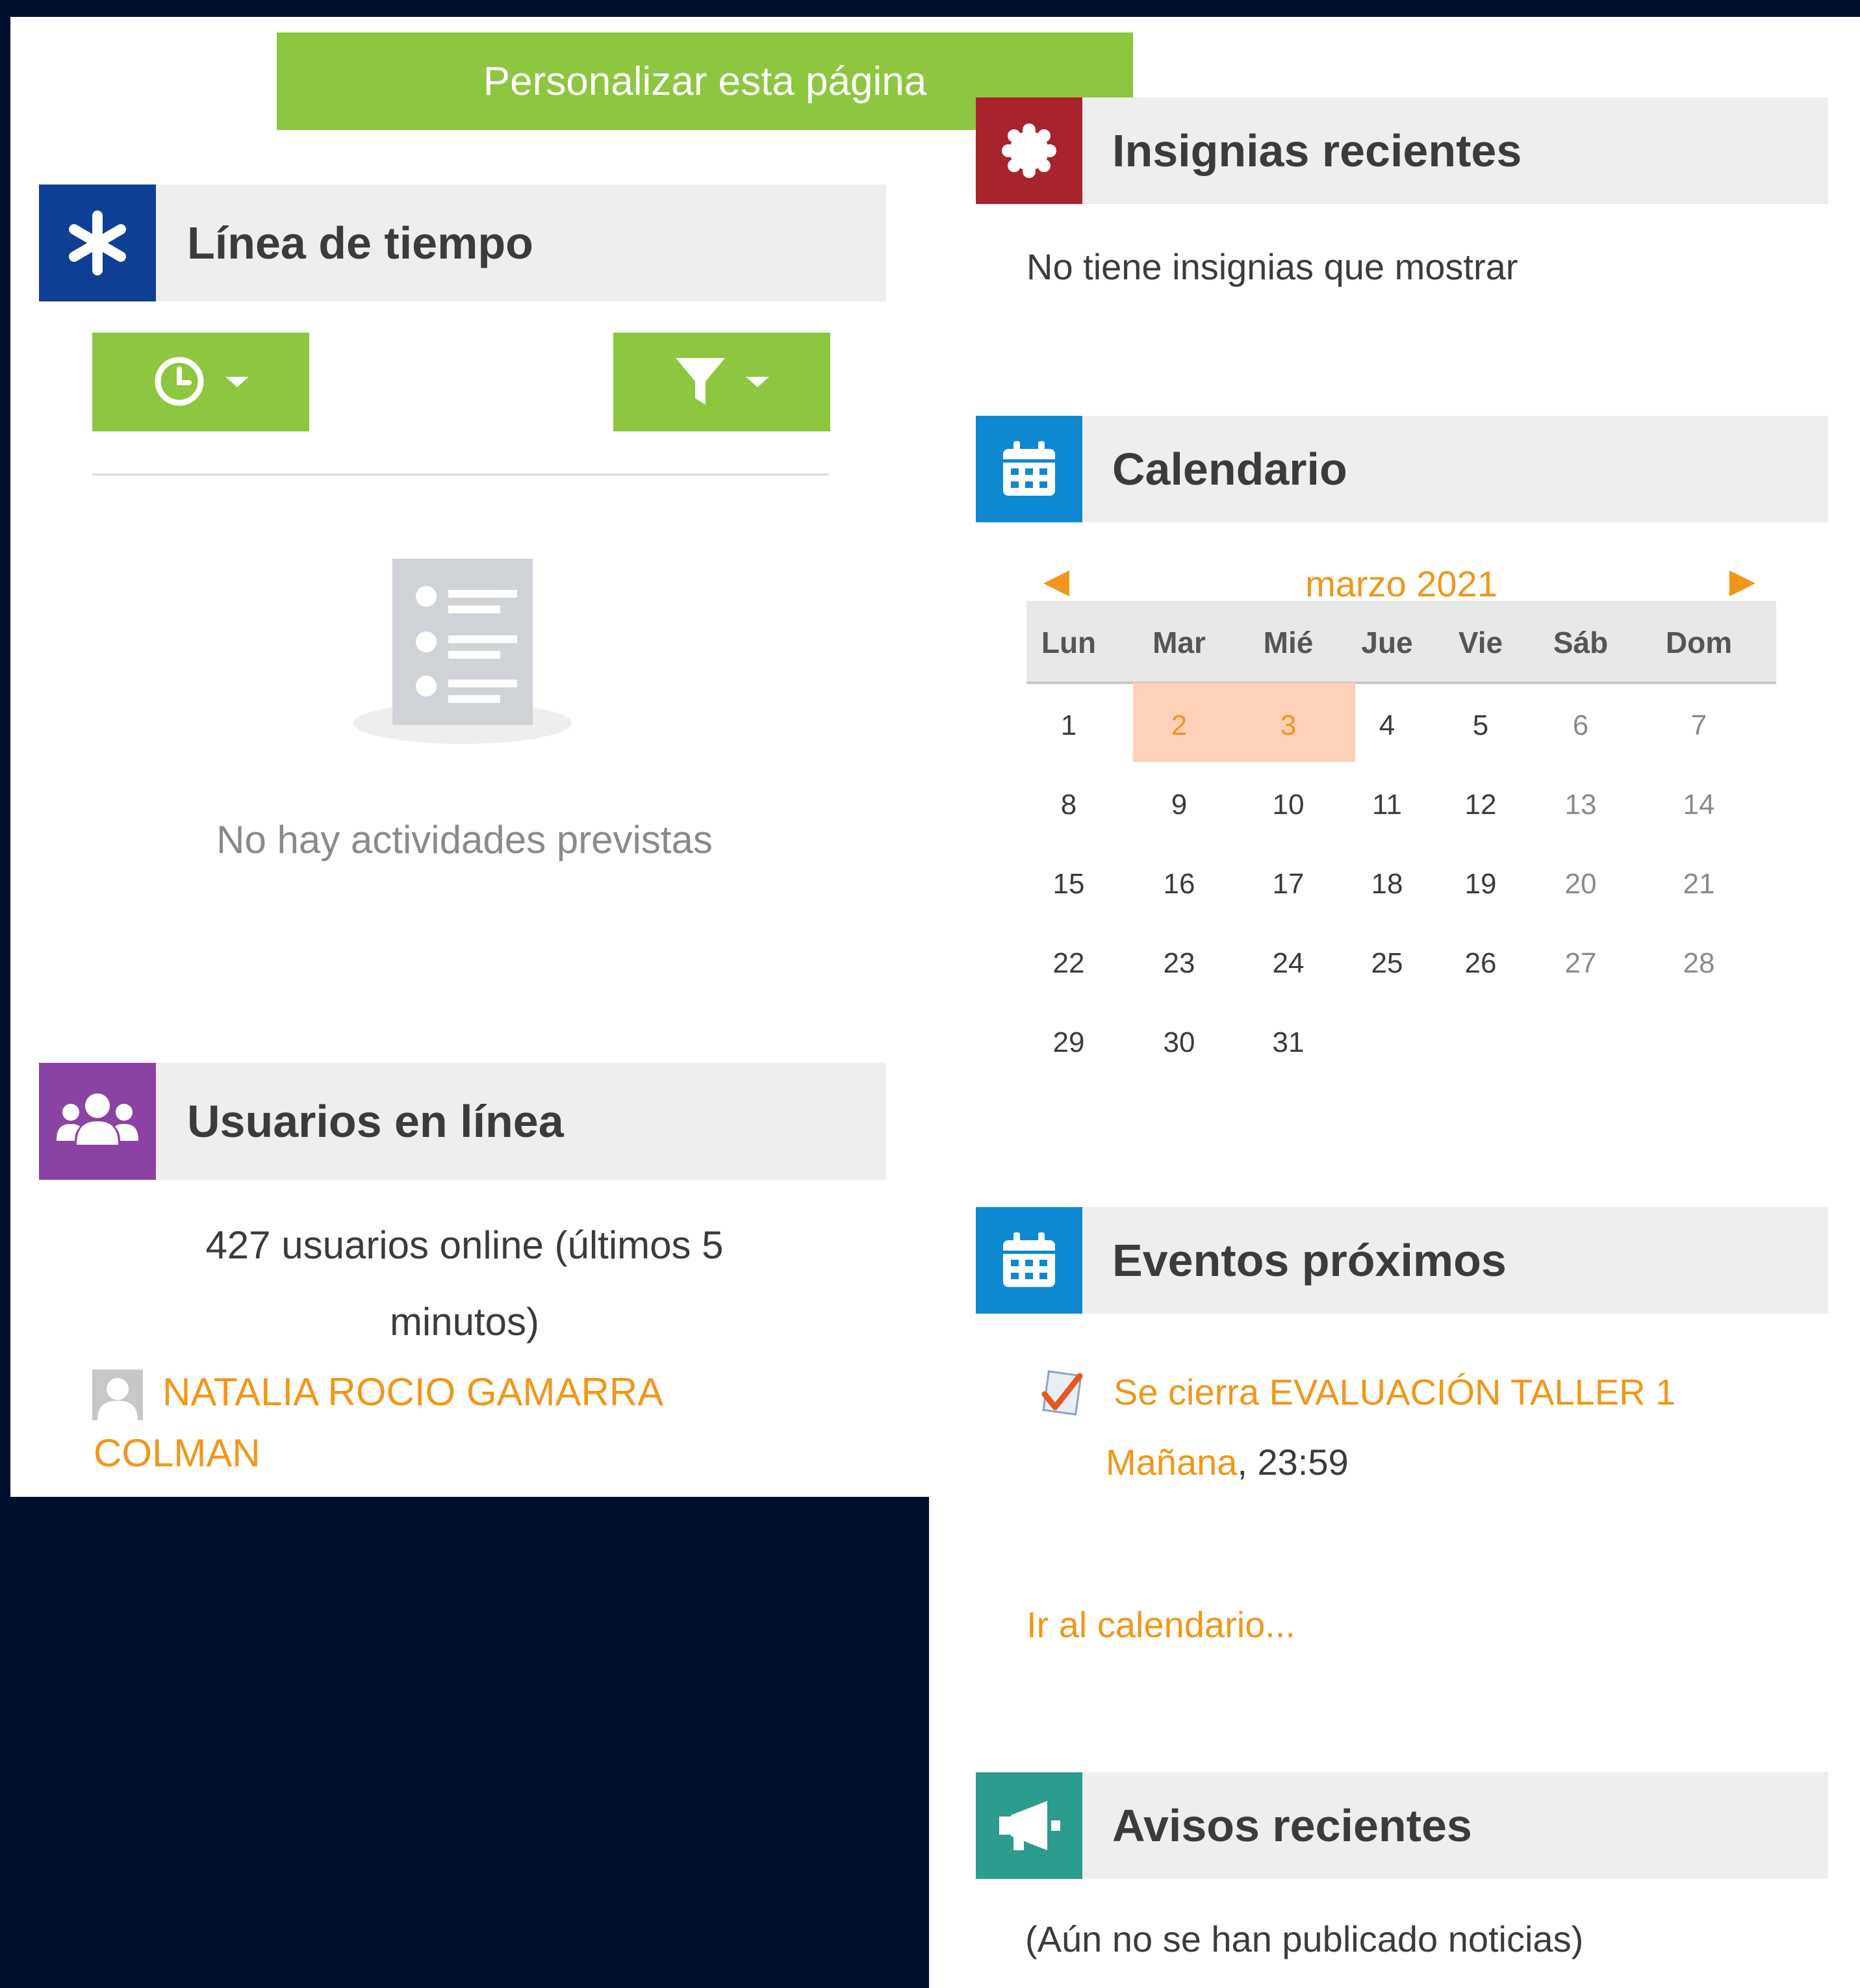 The image size is (1860, 1988). I want to click on calendar-day-name: Mié, so click(1288, 642).